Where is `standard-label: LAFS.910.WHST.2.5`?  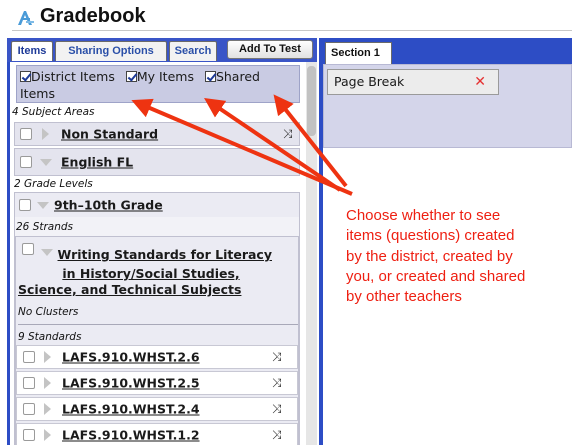 standard-label: LAFS.910.WHST.2.5 is located at coordinates (131, 383).